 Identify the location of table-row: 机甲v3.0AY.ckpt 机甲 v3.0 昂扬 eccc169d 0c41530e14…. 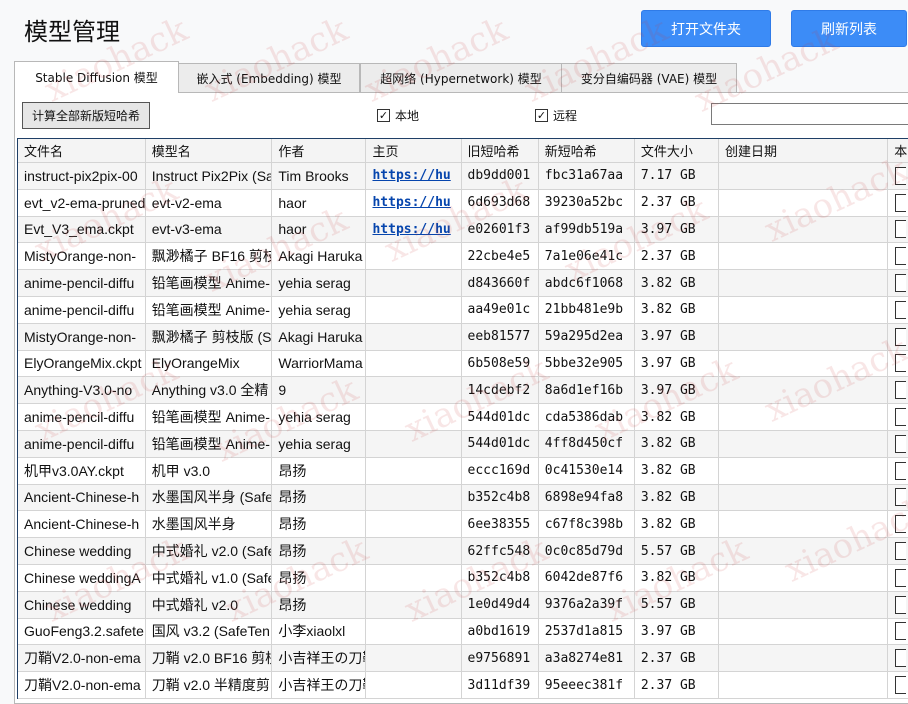
(463, 471).